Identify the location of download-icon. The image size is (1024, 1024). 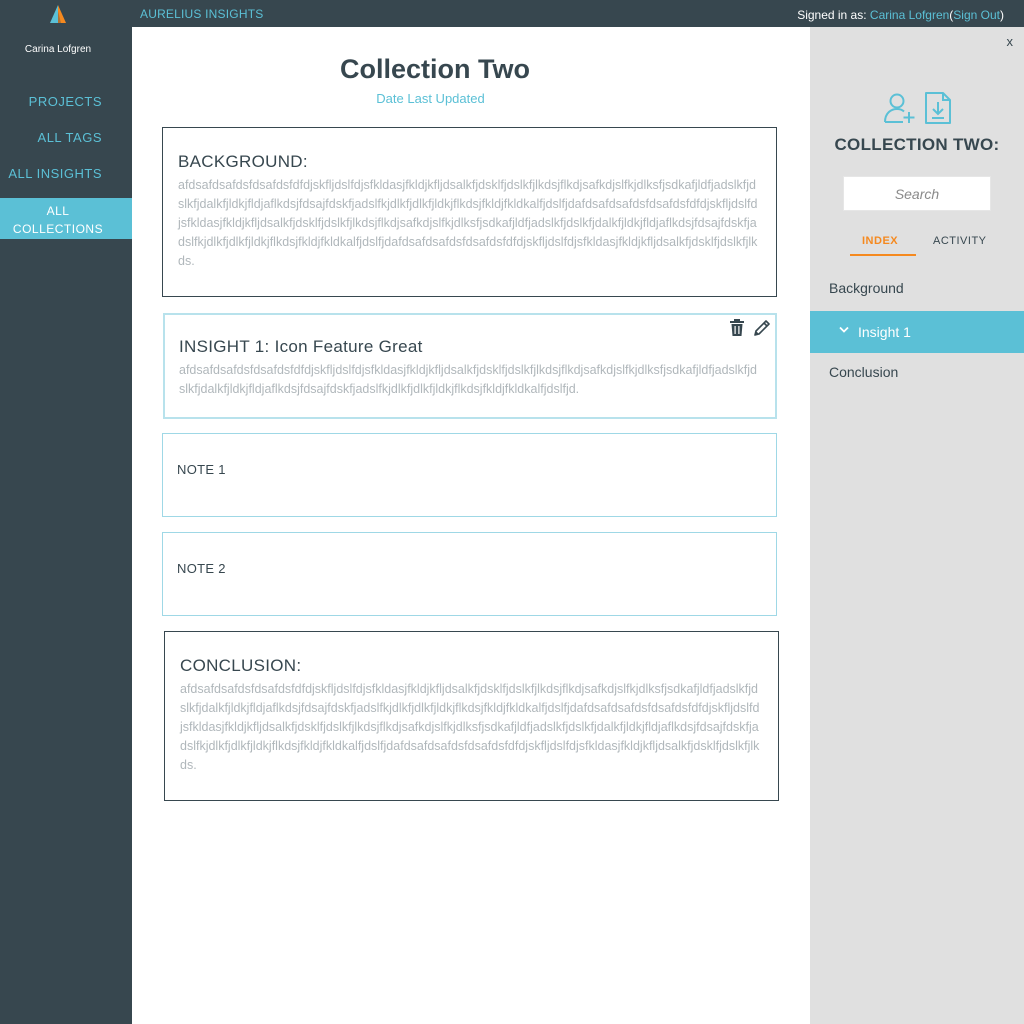
(938, 108).